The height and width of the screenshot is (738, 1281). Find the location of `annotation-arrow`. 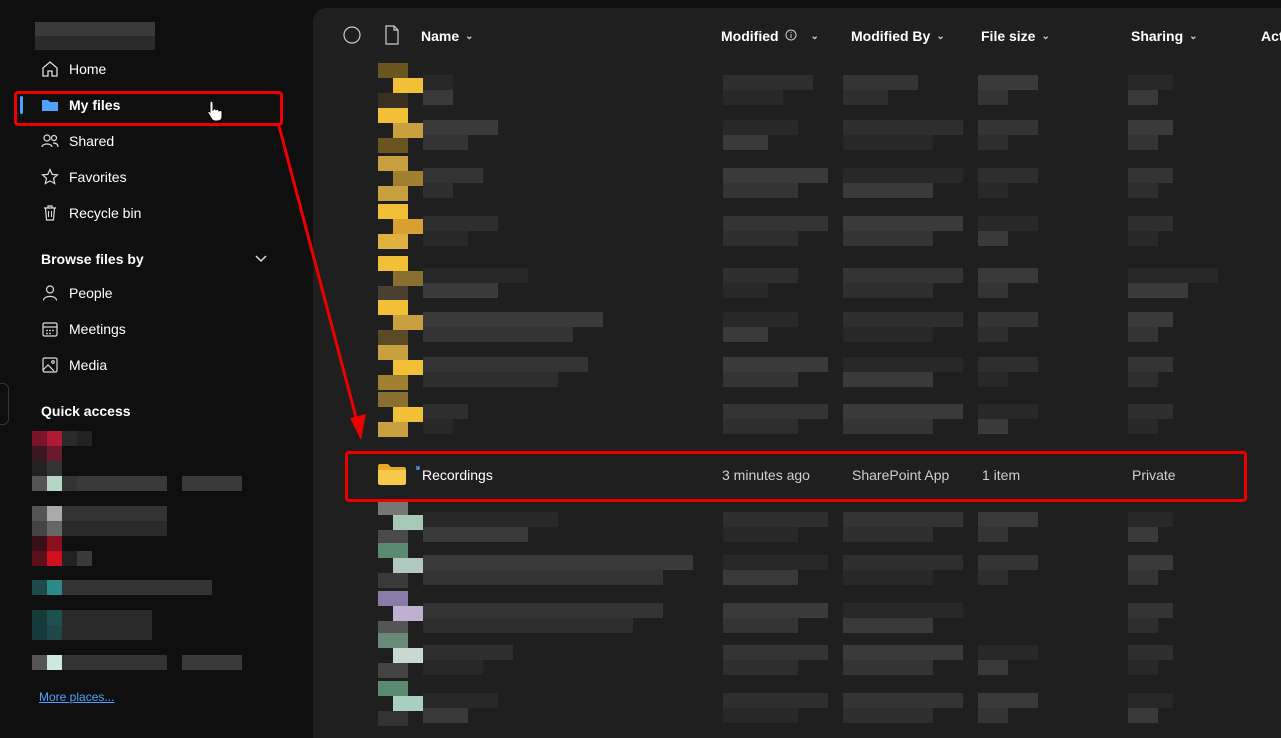

annotation-arrow is located at coordinates (321, 282).